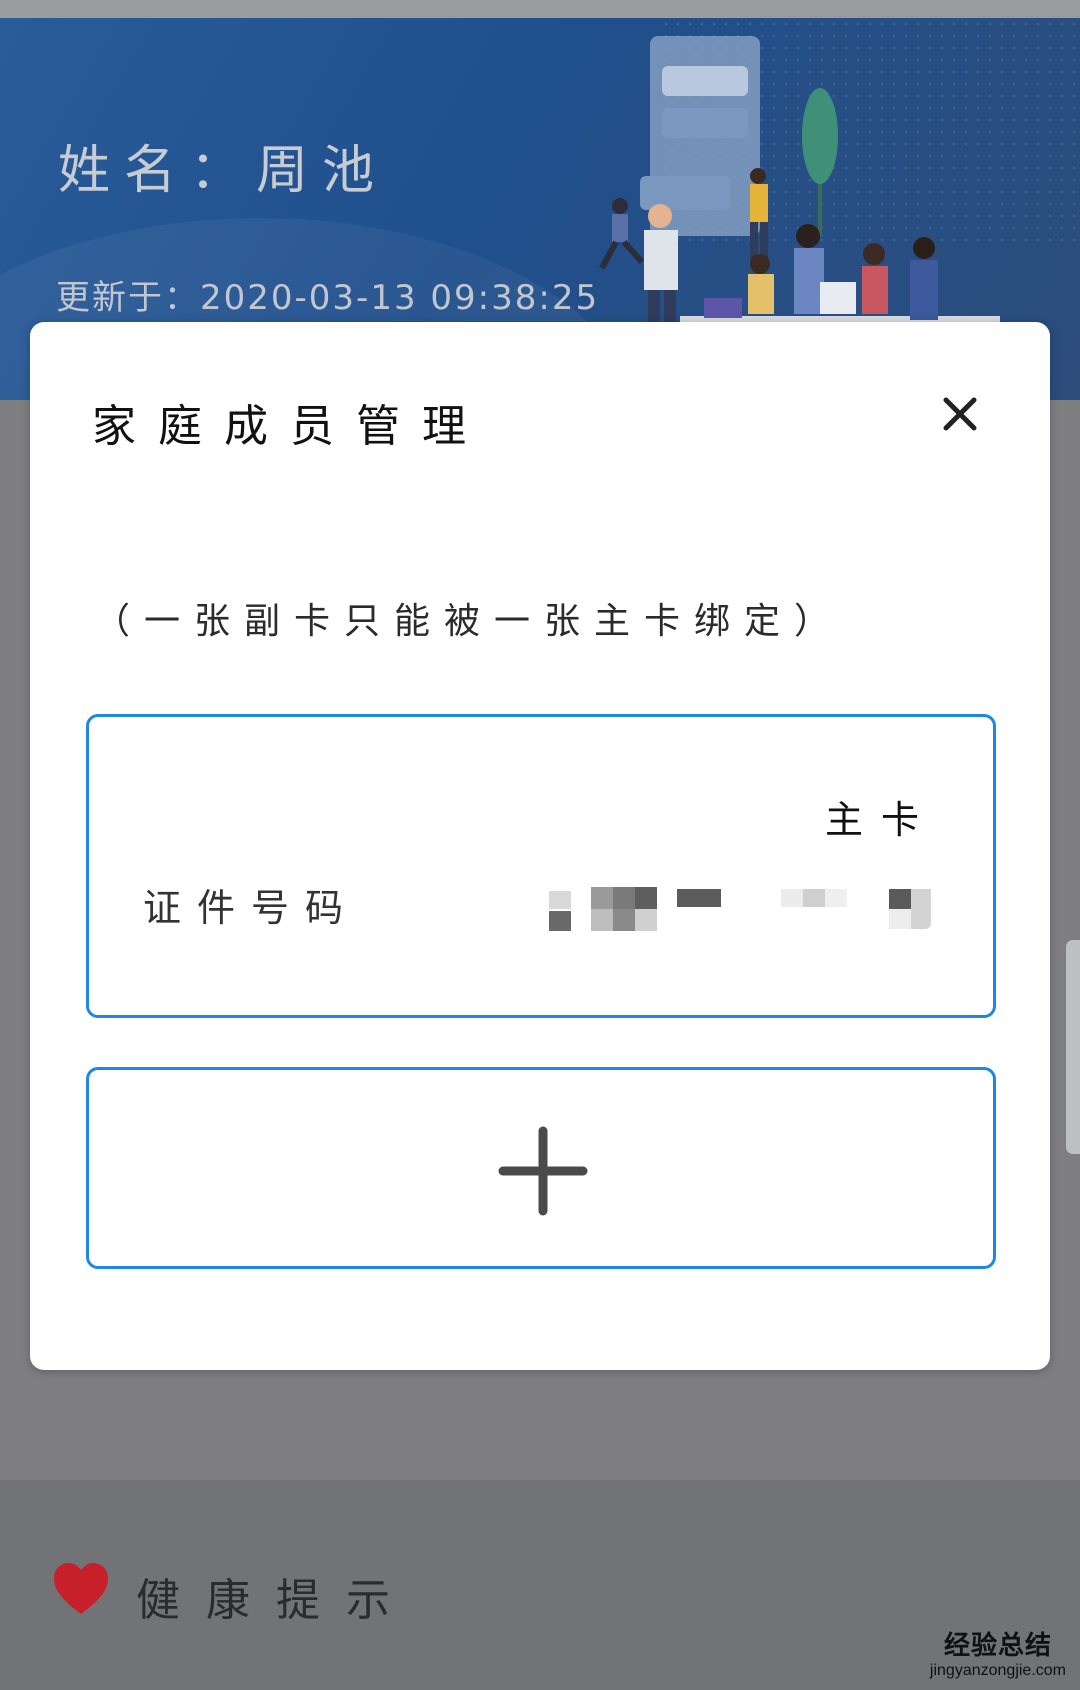 The height and width of the screenshot is (1690, 1080). Describe the element at coordinates (276, 1600) in the screenshot. I see `health-title: 健康提示` at that location.